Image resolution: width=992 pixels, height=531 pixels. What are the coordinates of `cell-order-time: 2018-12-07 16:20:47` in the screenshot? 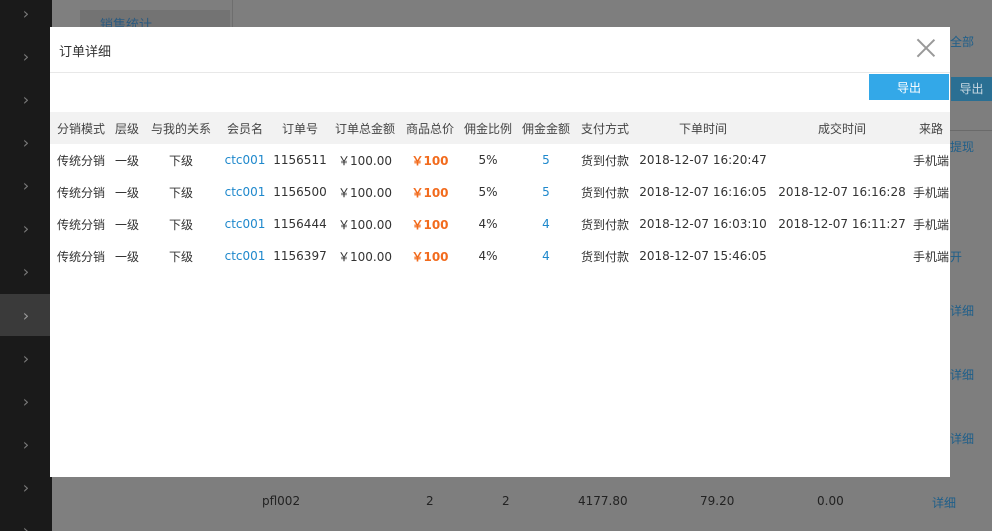 It's located at (703, 160).